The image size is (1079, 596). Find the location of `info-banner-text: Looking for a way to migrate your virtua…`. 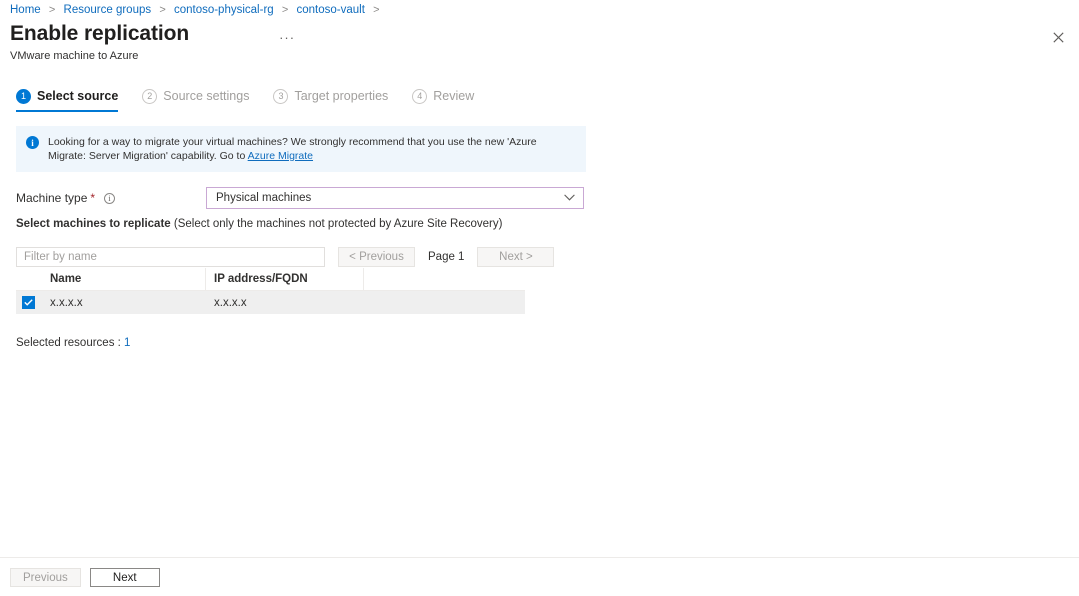

info-banner-text: Looking for a way to migrate your virtua… is located at coordinates (312, 149).